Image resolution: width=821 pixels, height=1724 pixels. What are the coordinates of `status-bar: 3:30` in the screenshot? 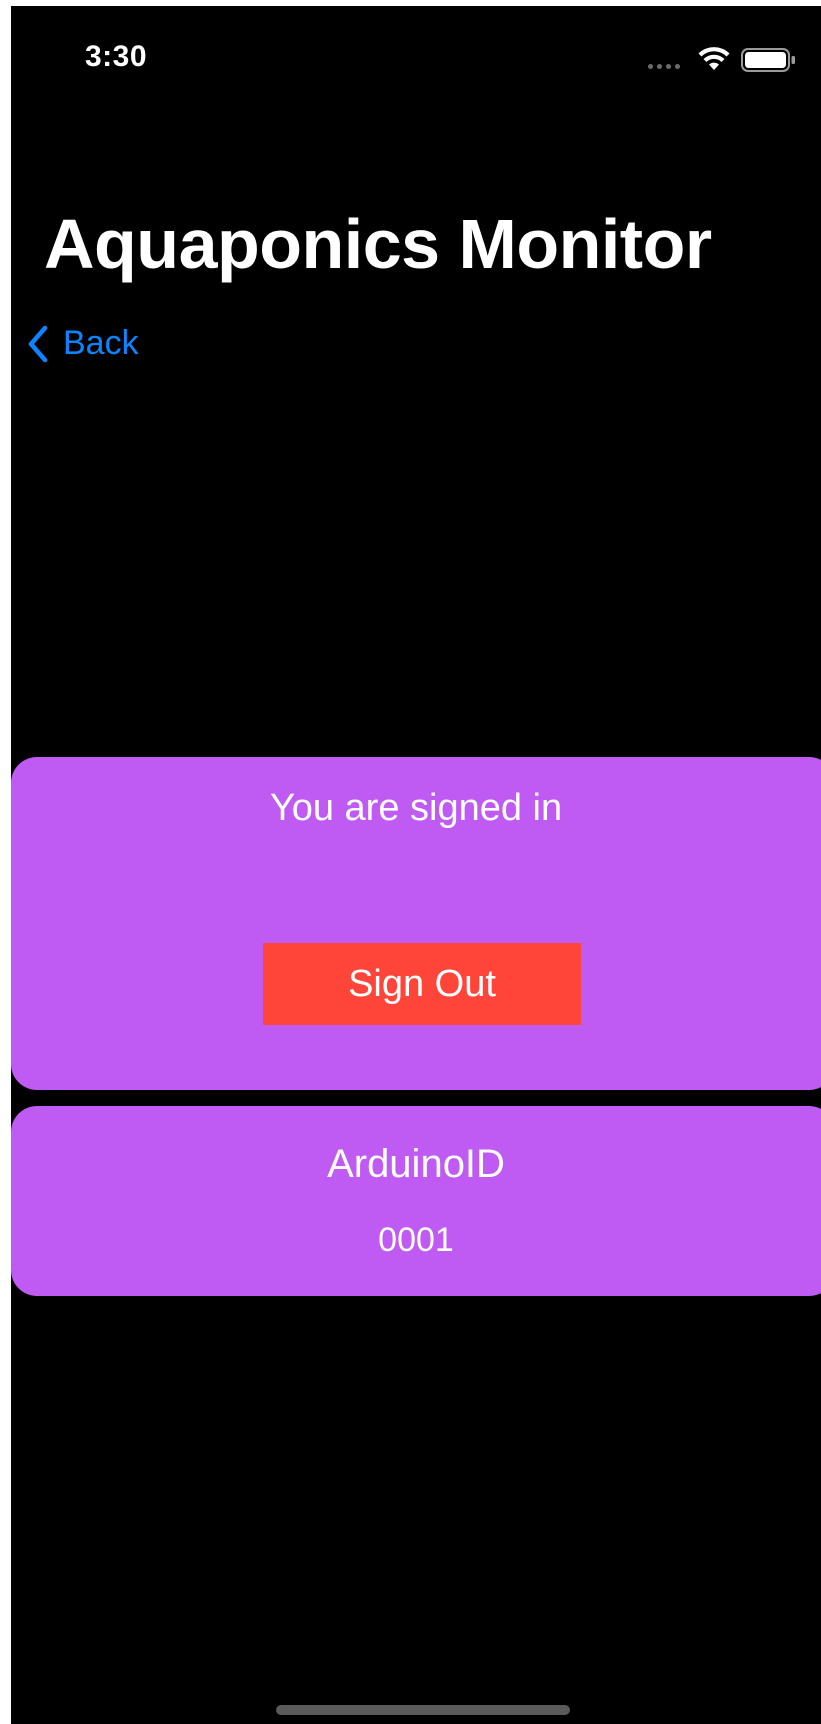 It's located at (416, 56).